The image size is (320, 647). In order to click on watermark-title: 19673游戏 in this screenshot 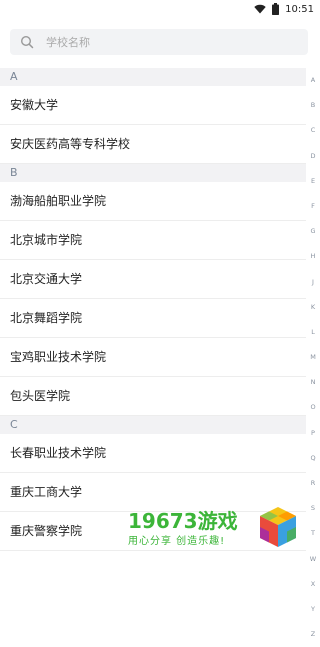, I will do `click(183, 519)`.